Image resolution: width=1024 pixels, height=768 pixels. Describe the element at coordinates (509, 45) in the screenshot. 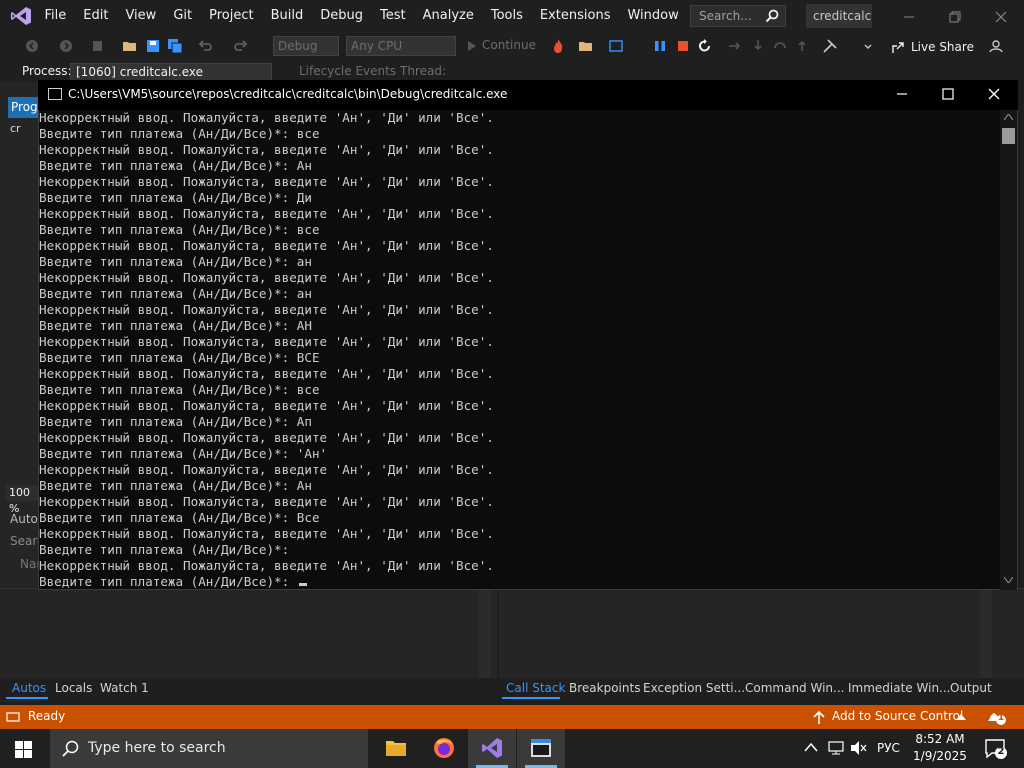

I see `continue-button: Continue` at that location.